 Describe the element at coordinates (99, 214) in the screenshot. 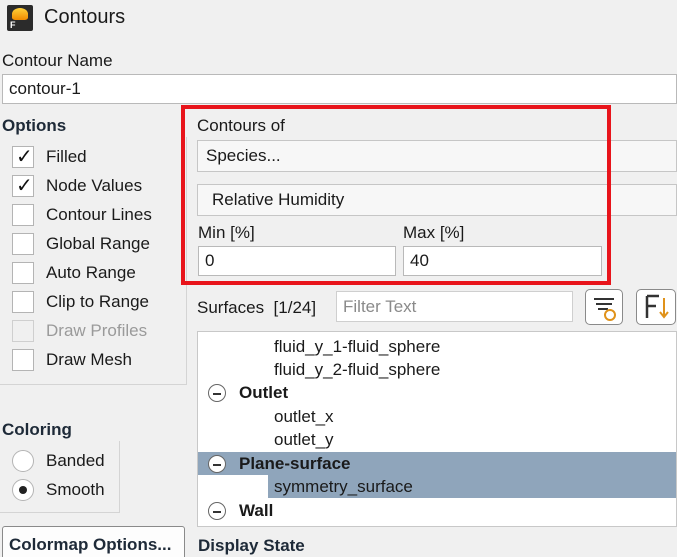

I see `option-label: Contour Lines` at that location.